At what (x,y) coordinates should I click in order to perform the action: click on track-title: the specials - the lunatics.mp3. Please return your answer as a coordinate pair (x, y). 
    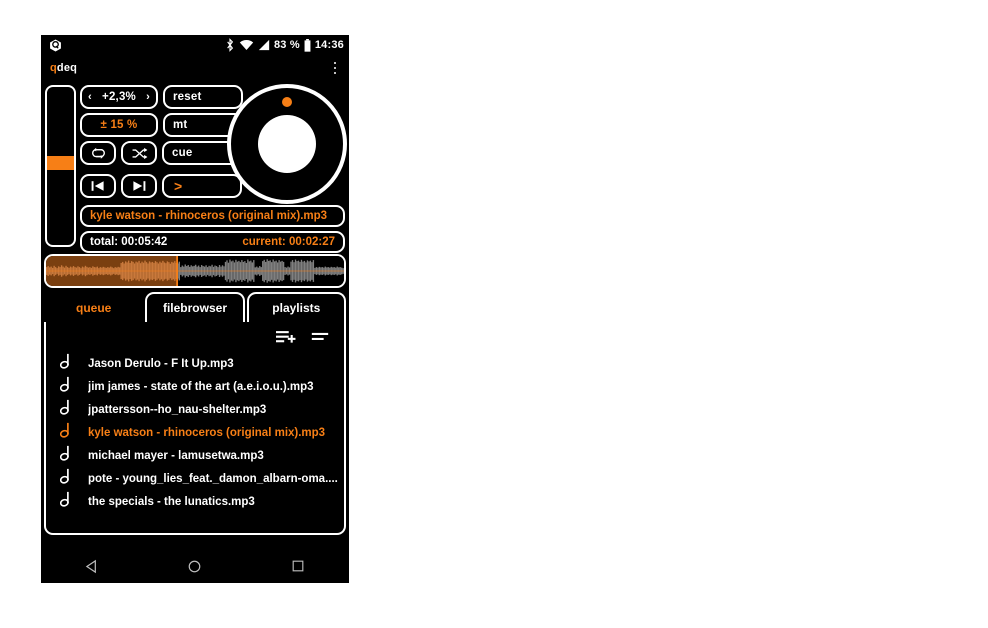
    Looking at the image, I should click on (171, 501).